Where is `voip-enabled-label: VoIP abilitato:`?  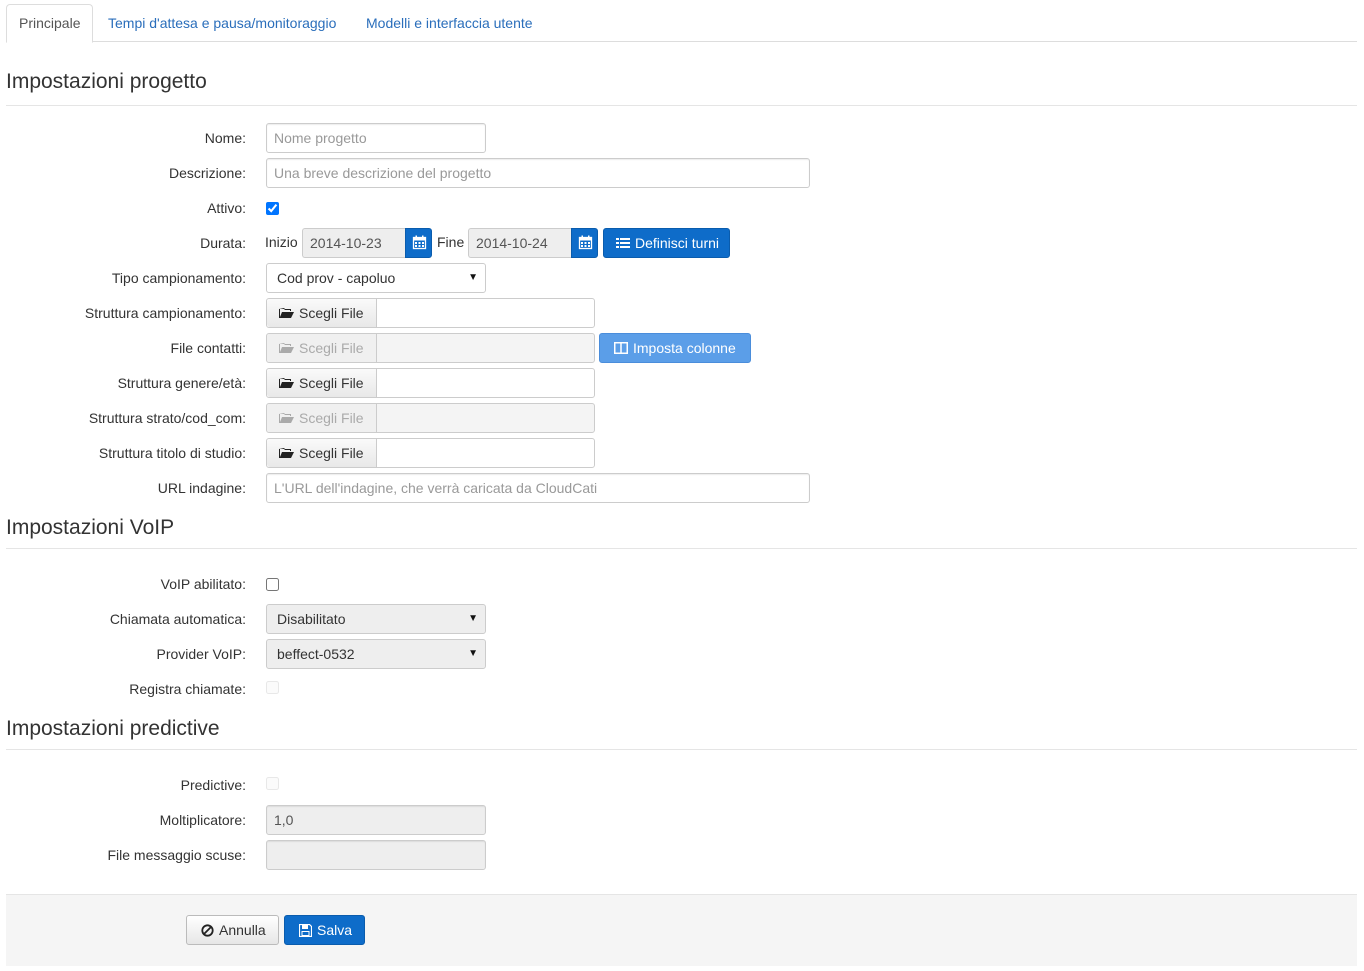
voip-enabled-label: VoIP abilitato: is located at coordinates (203, 584).